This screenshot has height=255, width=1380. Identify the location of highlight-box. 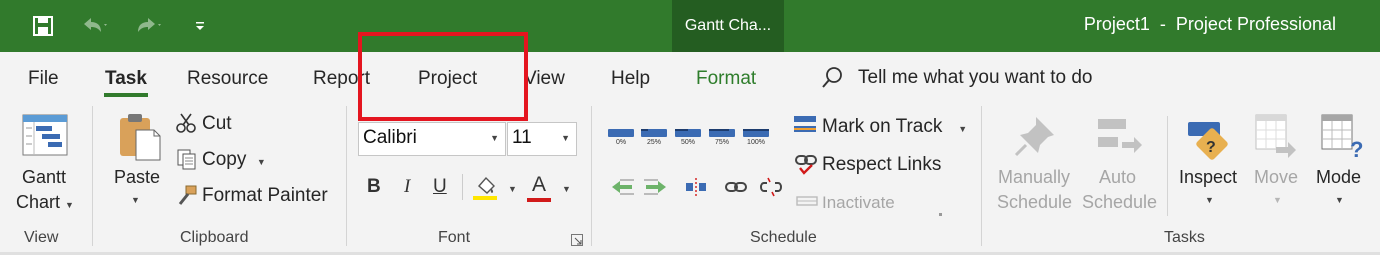
(443, 76).